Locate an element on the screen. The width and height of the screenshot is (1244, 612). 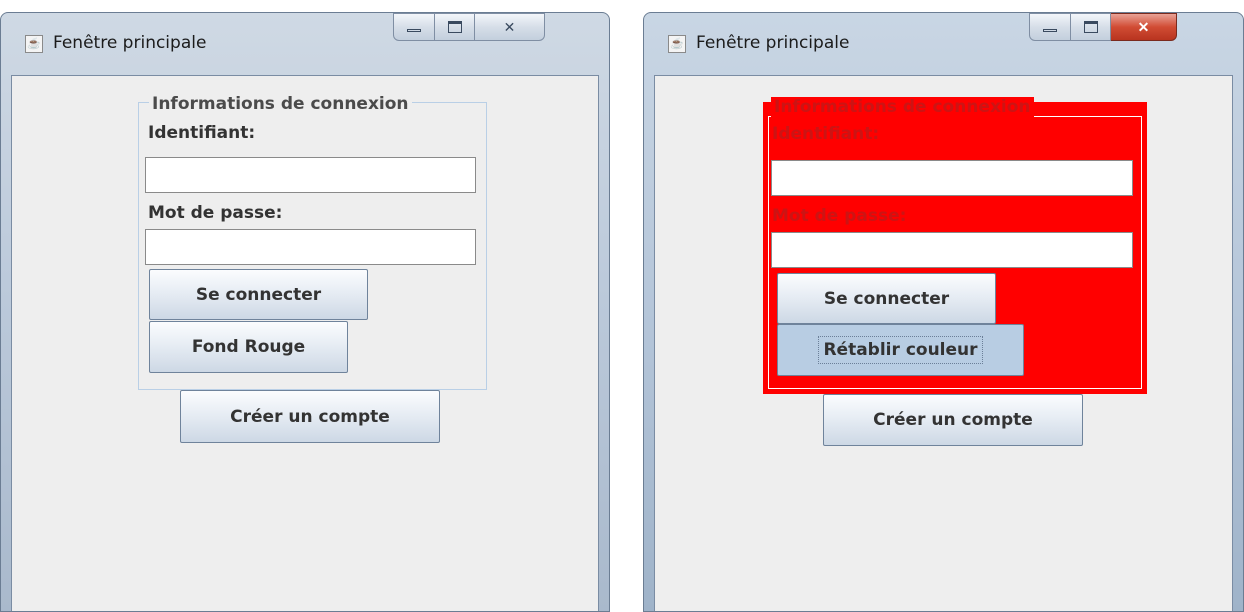
reset-color-label: Rétablir couleur is located at coordinates (900, 350).